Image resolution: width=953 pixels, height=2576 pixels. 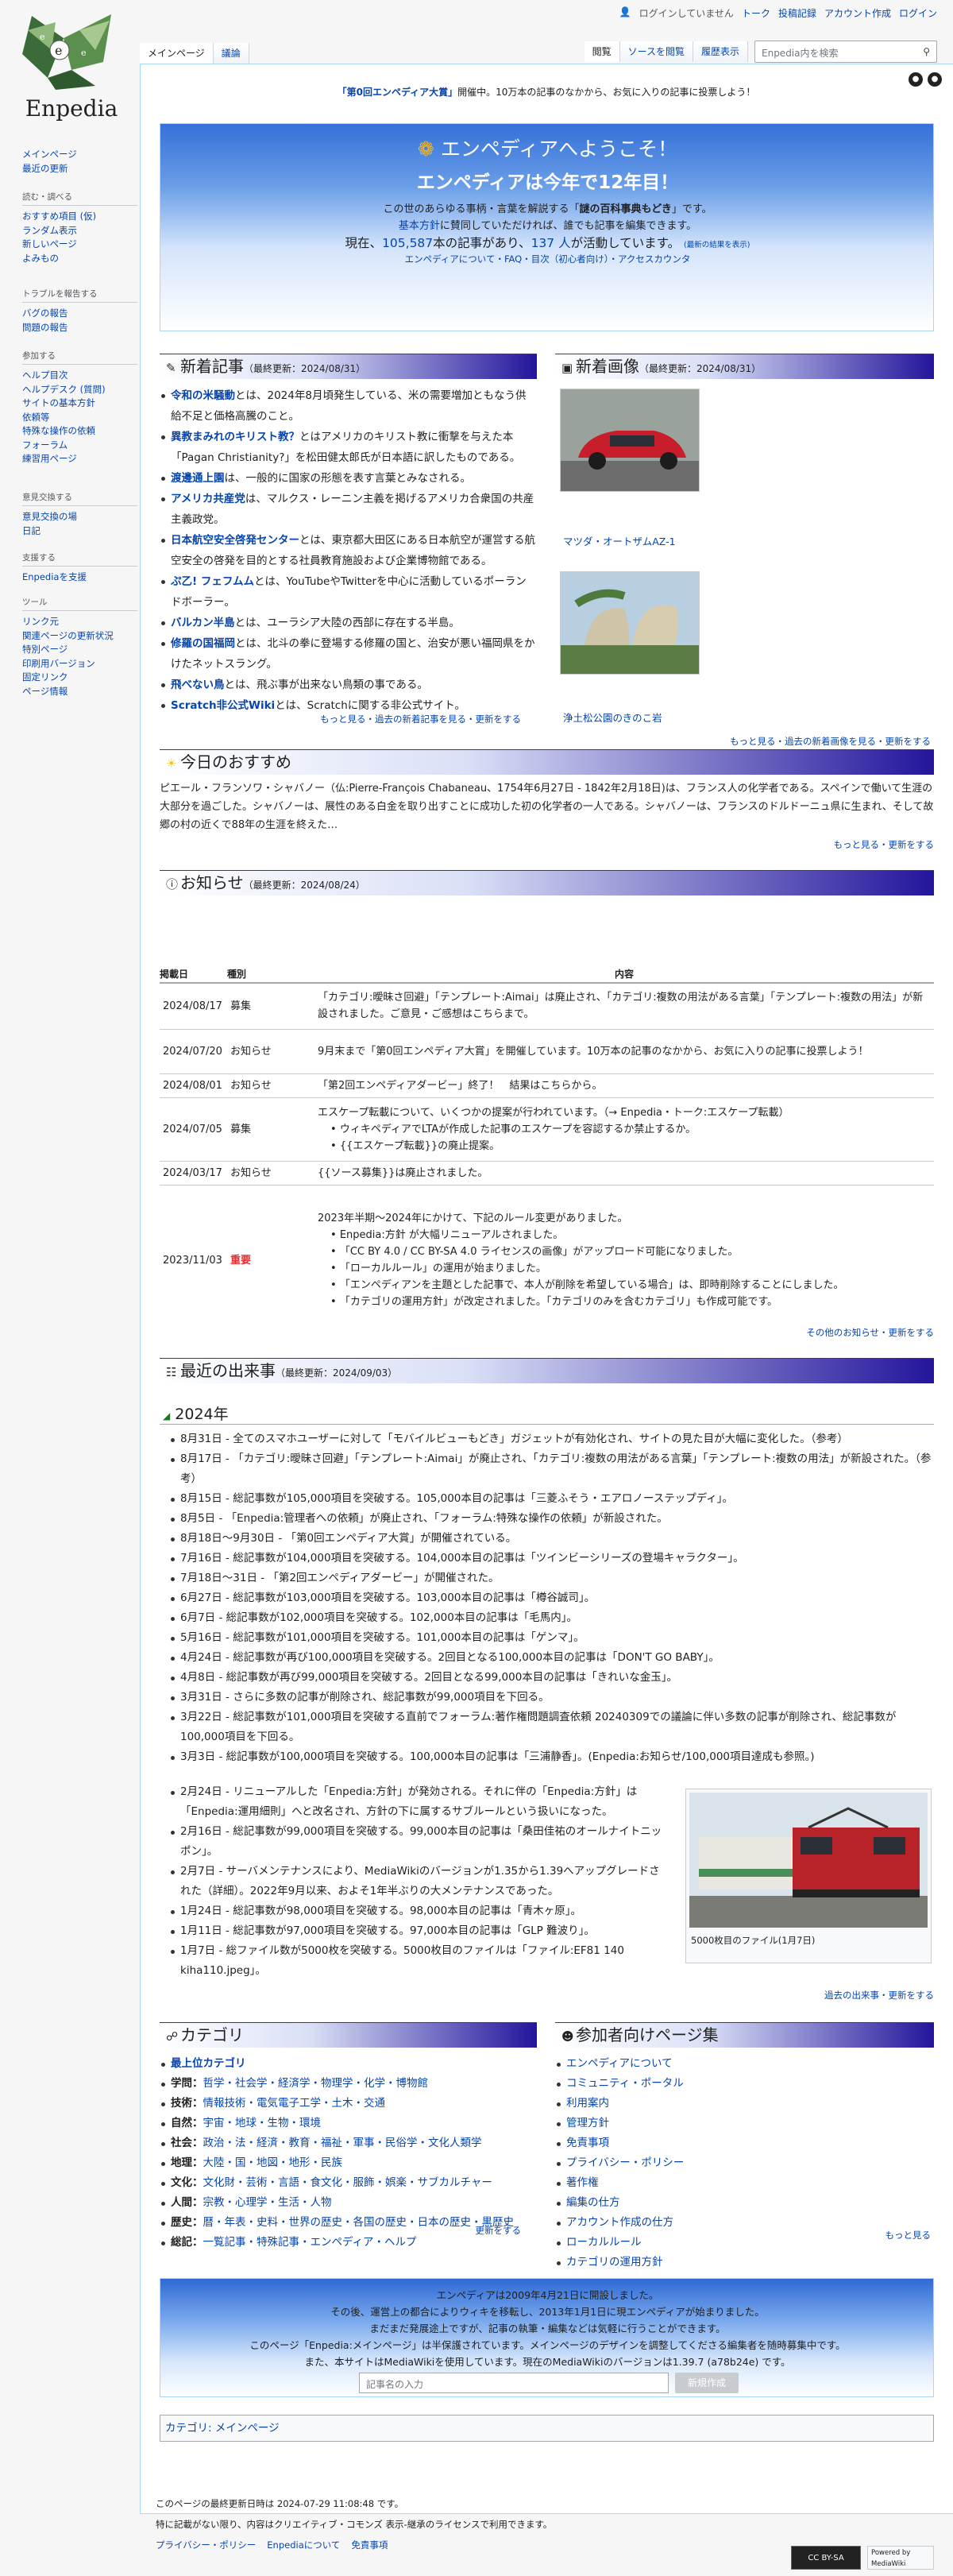 I want to click on column-header: 種別, so click(x=270, y=975).